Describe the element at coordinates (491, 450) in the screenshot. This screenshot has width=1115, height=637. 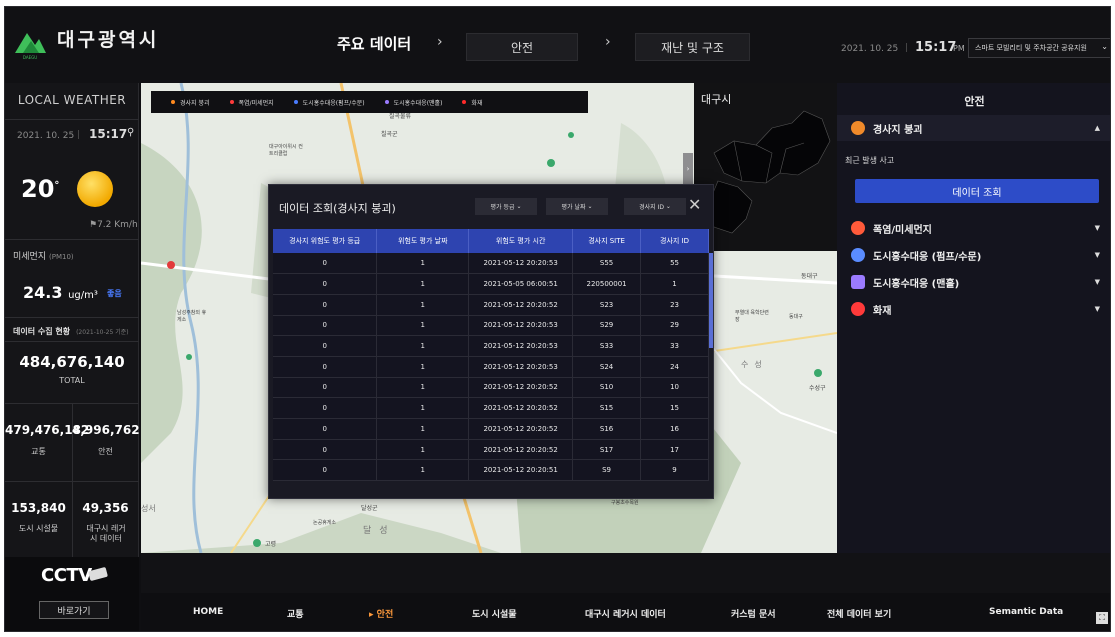
I see `table-row: 0 1 2021-05-12 20:20:52 S17 17` at that location.